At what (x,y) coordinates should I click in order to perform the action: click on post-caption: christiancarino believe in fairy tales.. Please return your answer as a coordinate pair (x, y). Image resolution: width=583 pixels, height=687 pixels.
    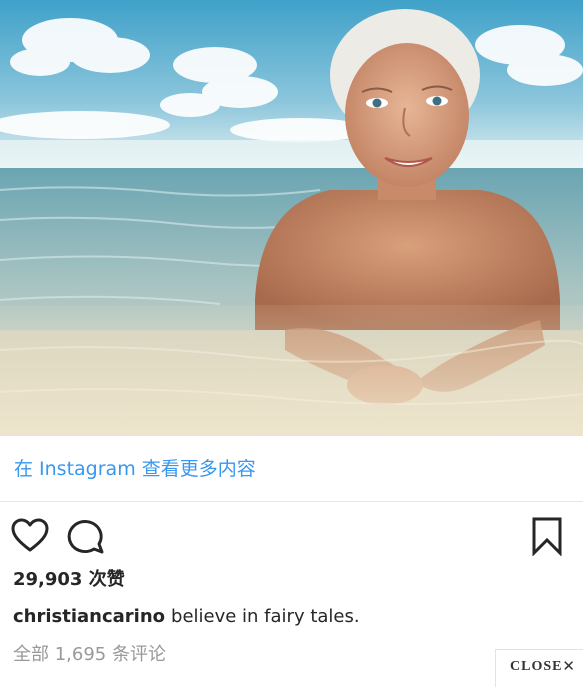
    Looking at the image, I should click on (186, 617).